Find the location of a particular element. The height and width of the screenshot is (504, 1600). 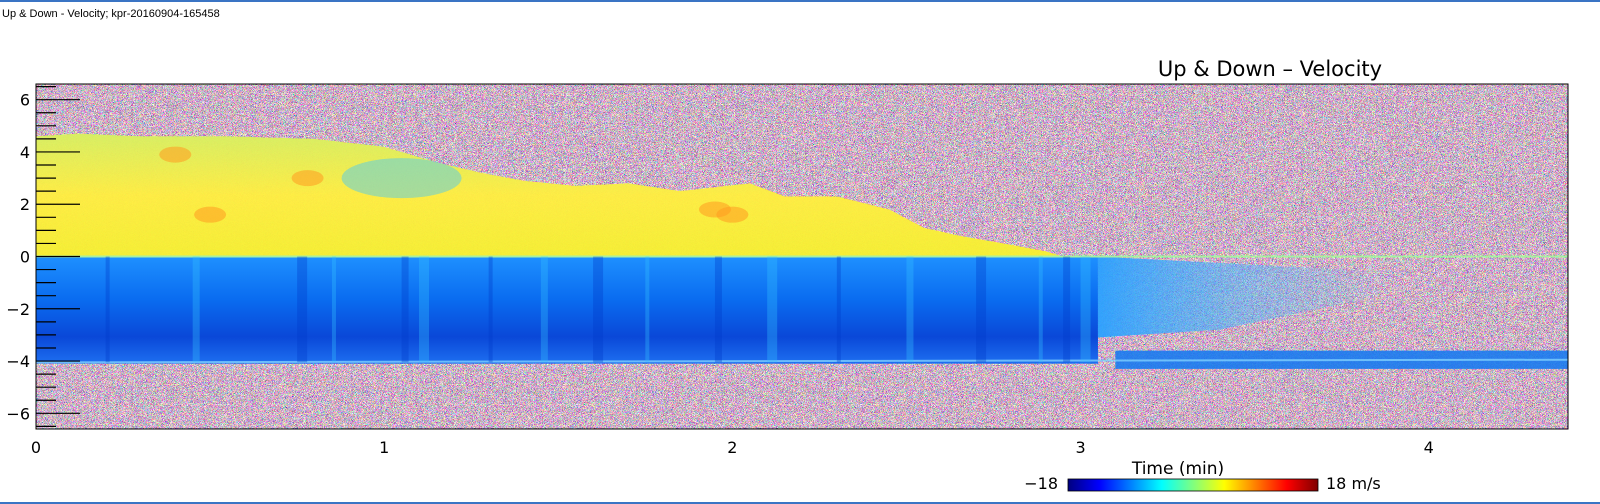

x-tick-label: 4 is located at coordinates (1429, 447).